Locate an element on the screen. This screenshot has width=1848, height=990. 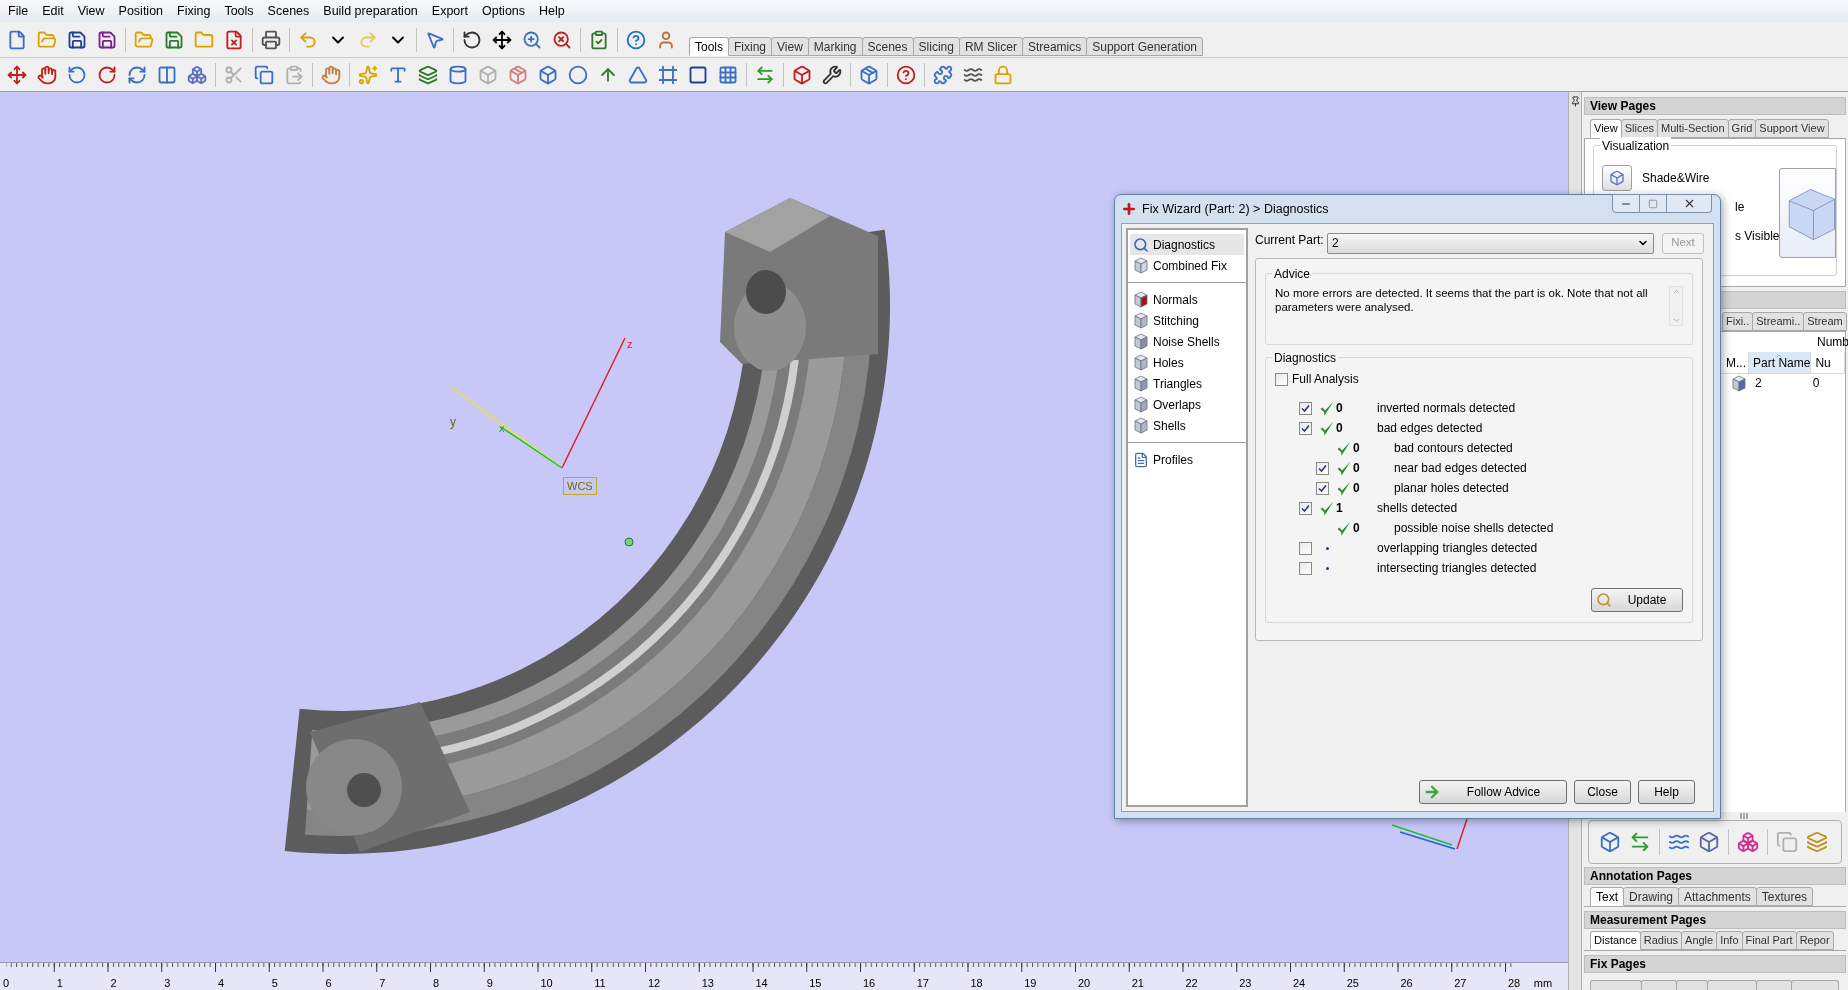
tab: Stream is located at coordinates (1825, 321).